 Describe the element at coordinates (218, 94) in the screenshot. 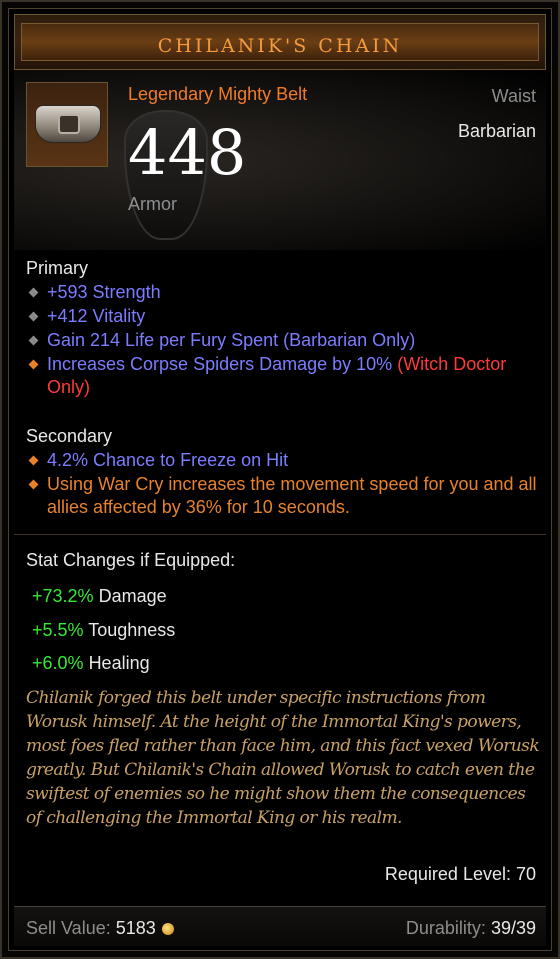

I see `item-type: Legendary Mighty Belt` at that location.